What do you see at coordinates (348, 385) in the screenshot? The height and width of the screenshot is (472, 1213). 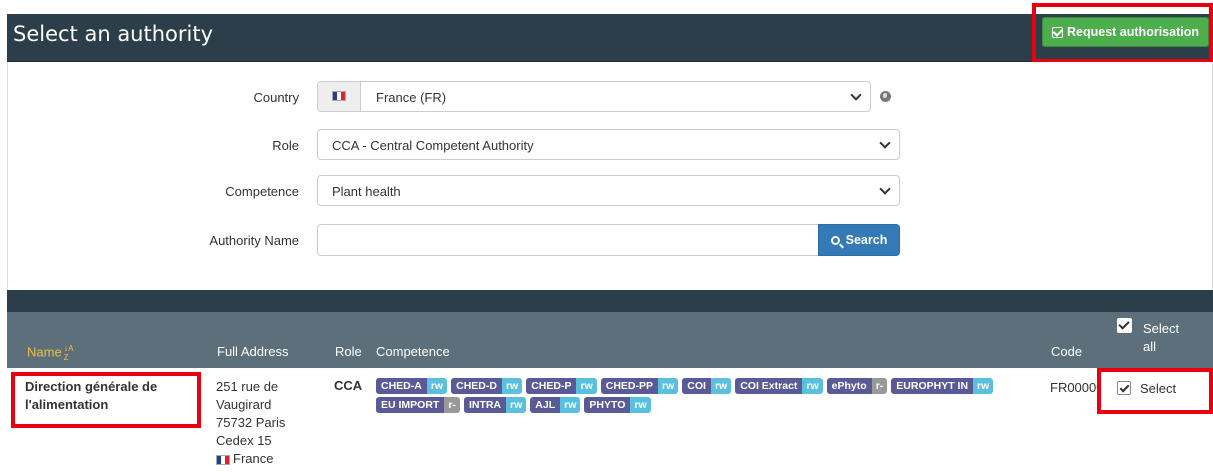 I see `authority-role: CCA` at bounding box center [348, 385].